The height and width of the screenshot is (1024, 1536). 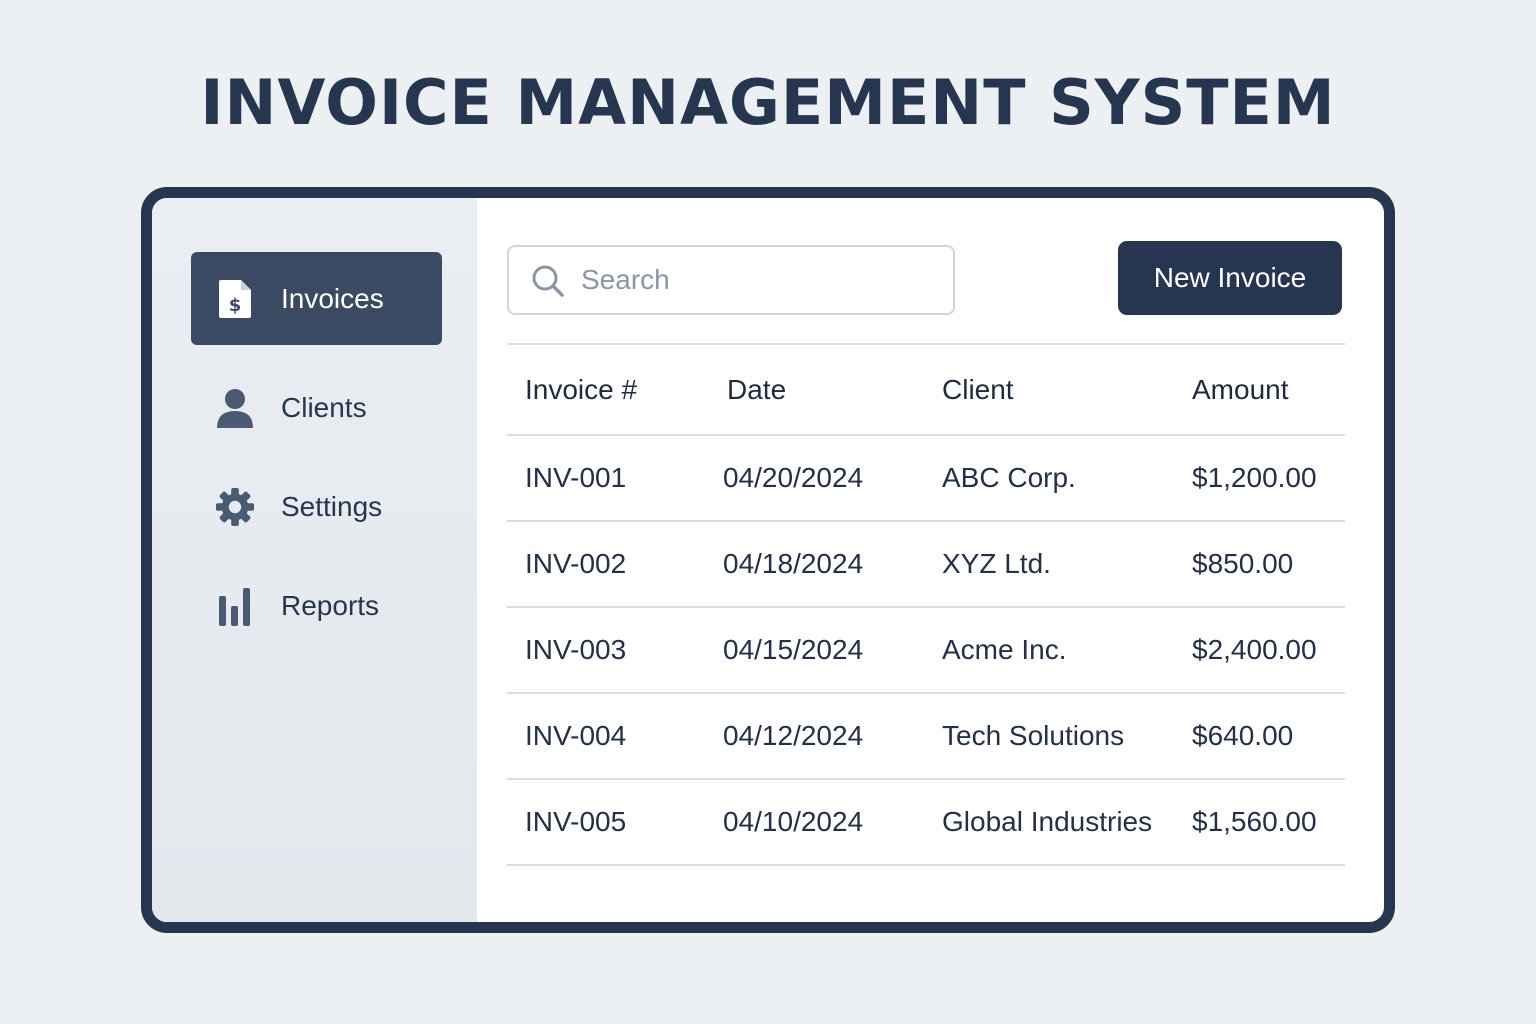 I want to click on amount-cell: $640.00, so click(x=1243, y=735).